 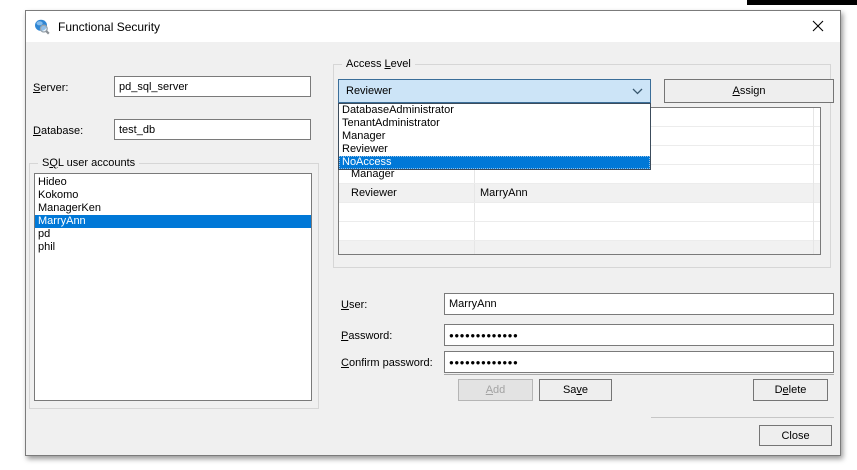 I want to click on close-dialog-button: Close, so click(x=795, y=435).